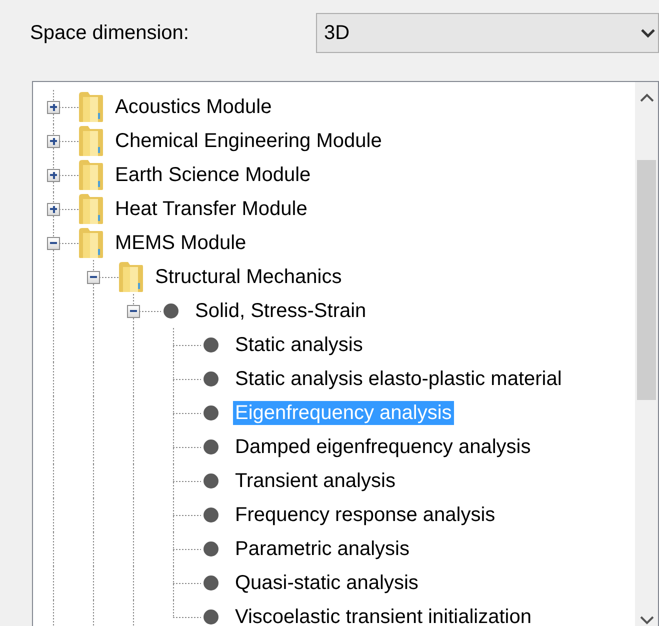 This screenshot has width=659, height=626. I want to click on tree-item: Chemical Engineering Module, so click(248, 141).